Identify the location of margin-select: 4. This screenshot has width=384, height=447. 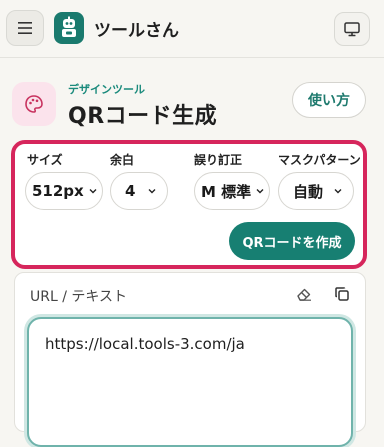
(139, 191).